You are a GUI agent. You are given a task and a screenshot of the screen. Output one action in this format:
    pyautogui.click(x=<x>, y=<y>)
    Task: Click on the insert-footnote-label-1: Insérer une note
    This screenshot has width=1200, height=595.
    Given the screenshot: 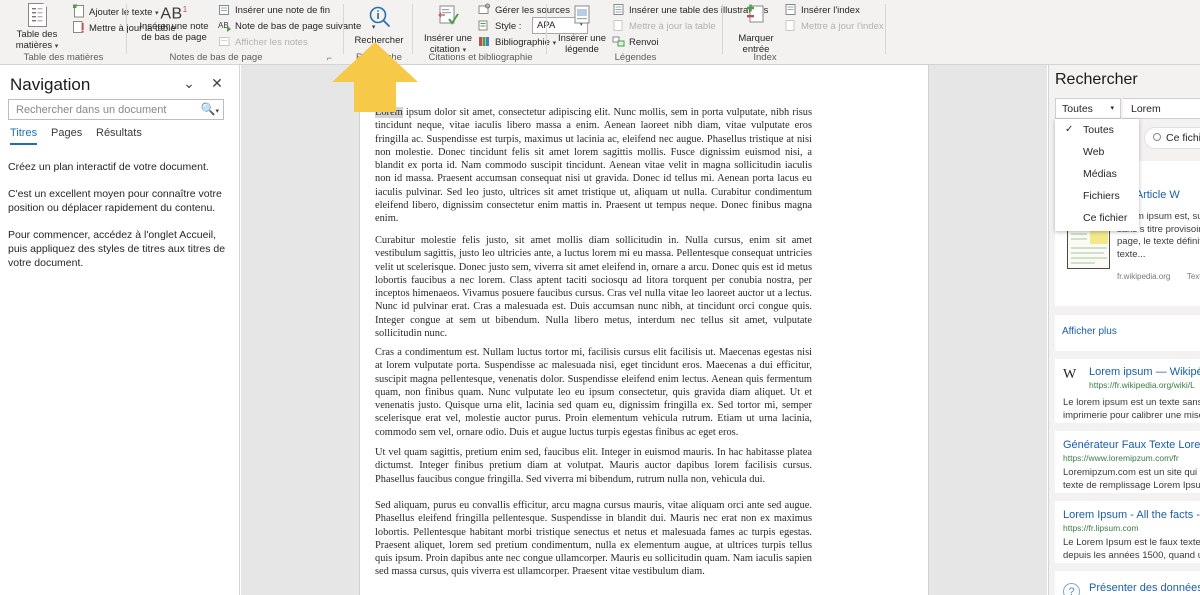 What is the action you would take?
    pyautogui.click(x=174, y=27)
    